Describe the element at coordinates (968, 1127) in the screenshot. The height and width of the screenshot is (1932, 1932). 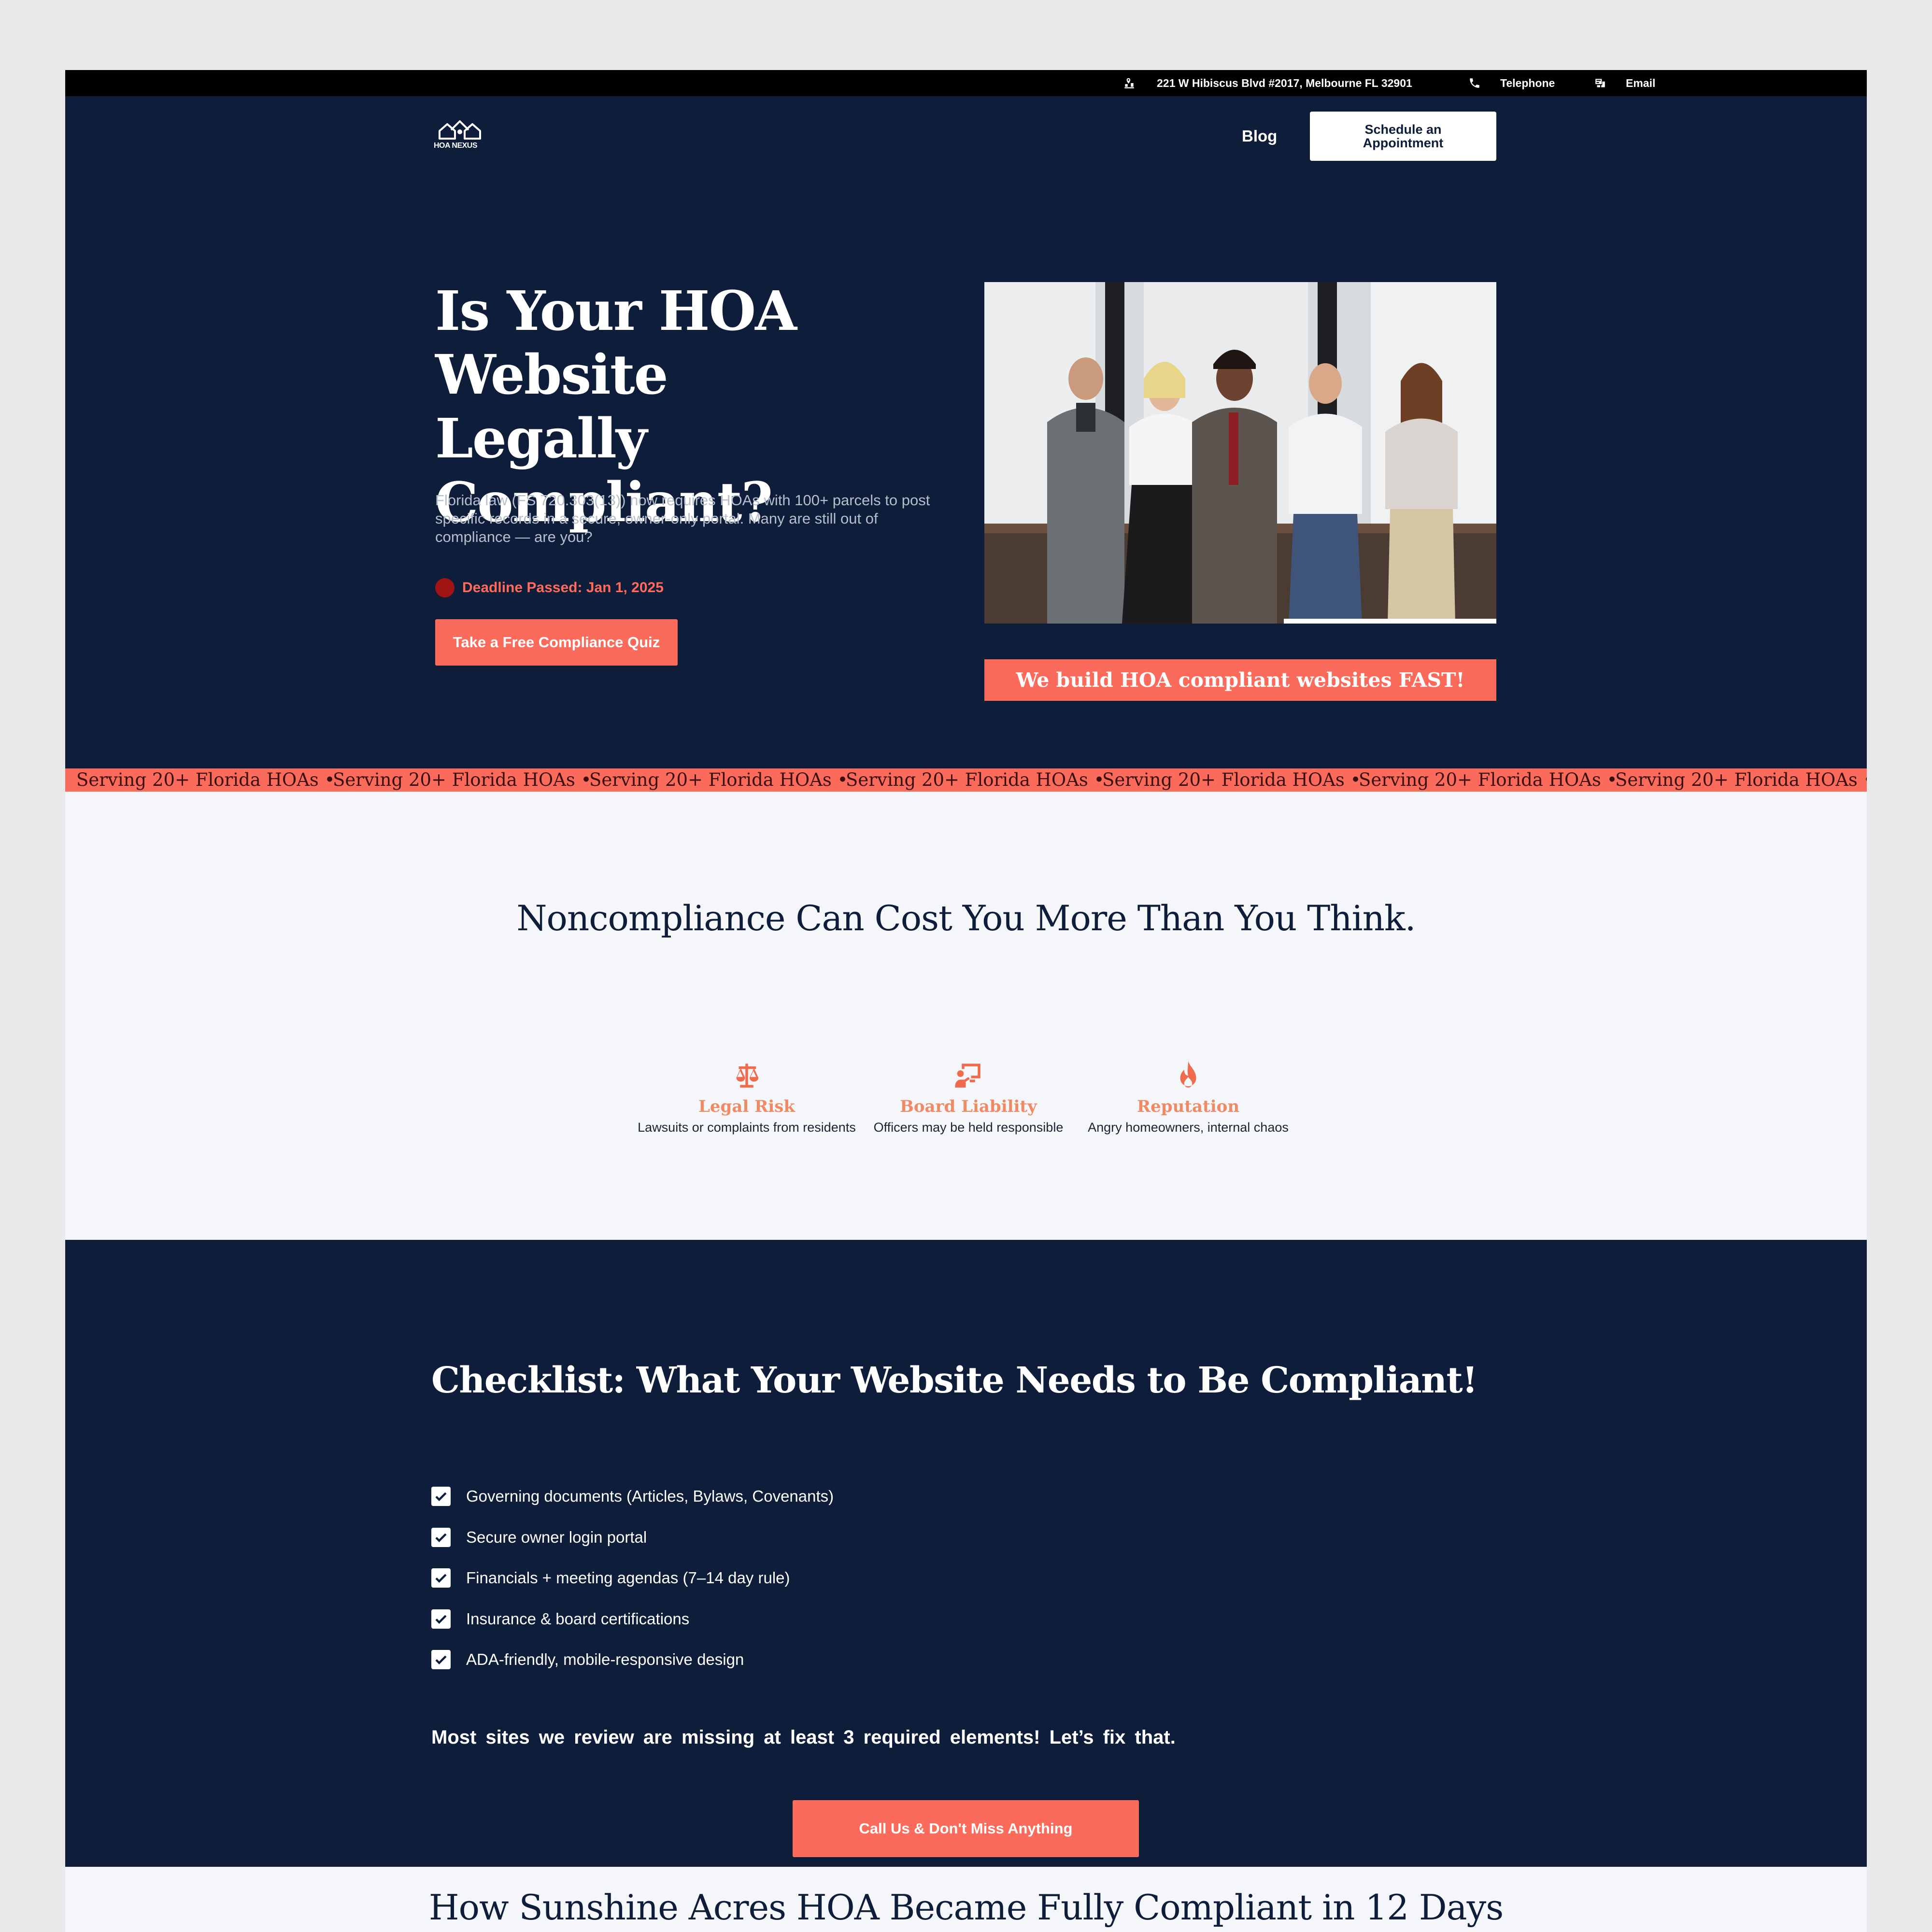
I see `risk-card-desc: Officers may be held responsible` at that location.